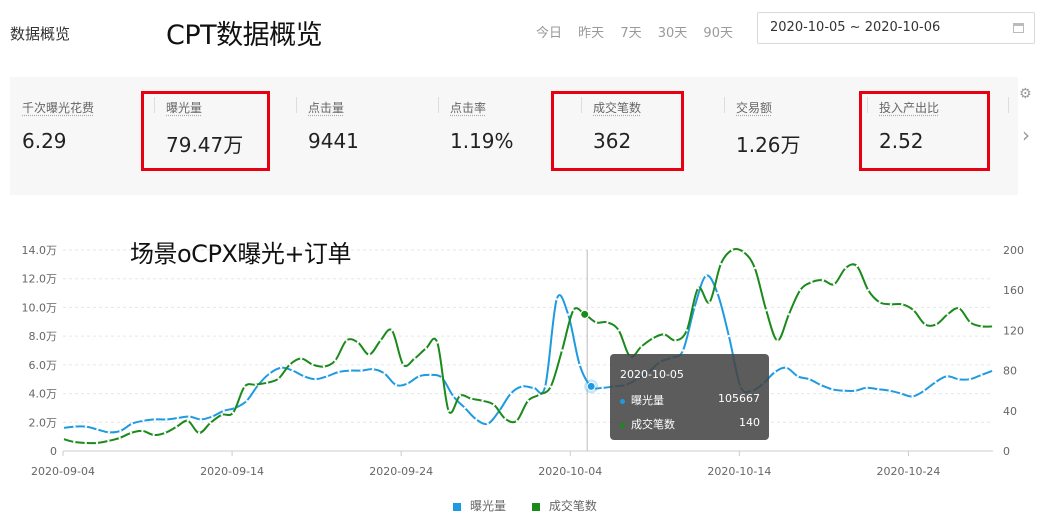 Image resolution: width=1052 pixels, height=526 pixels. I want to click on x-tick-label: 2020-10-04, so click(570, 471).